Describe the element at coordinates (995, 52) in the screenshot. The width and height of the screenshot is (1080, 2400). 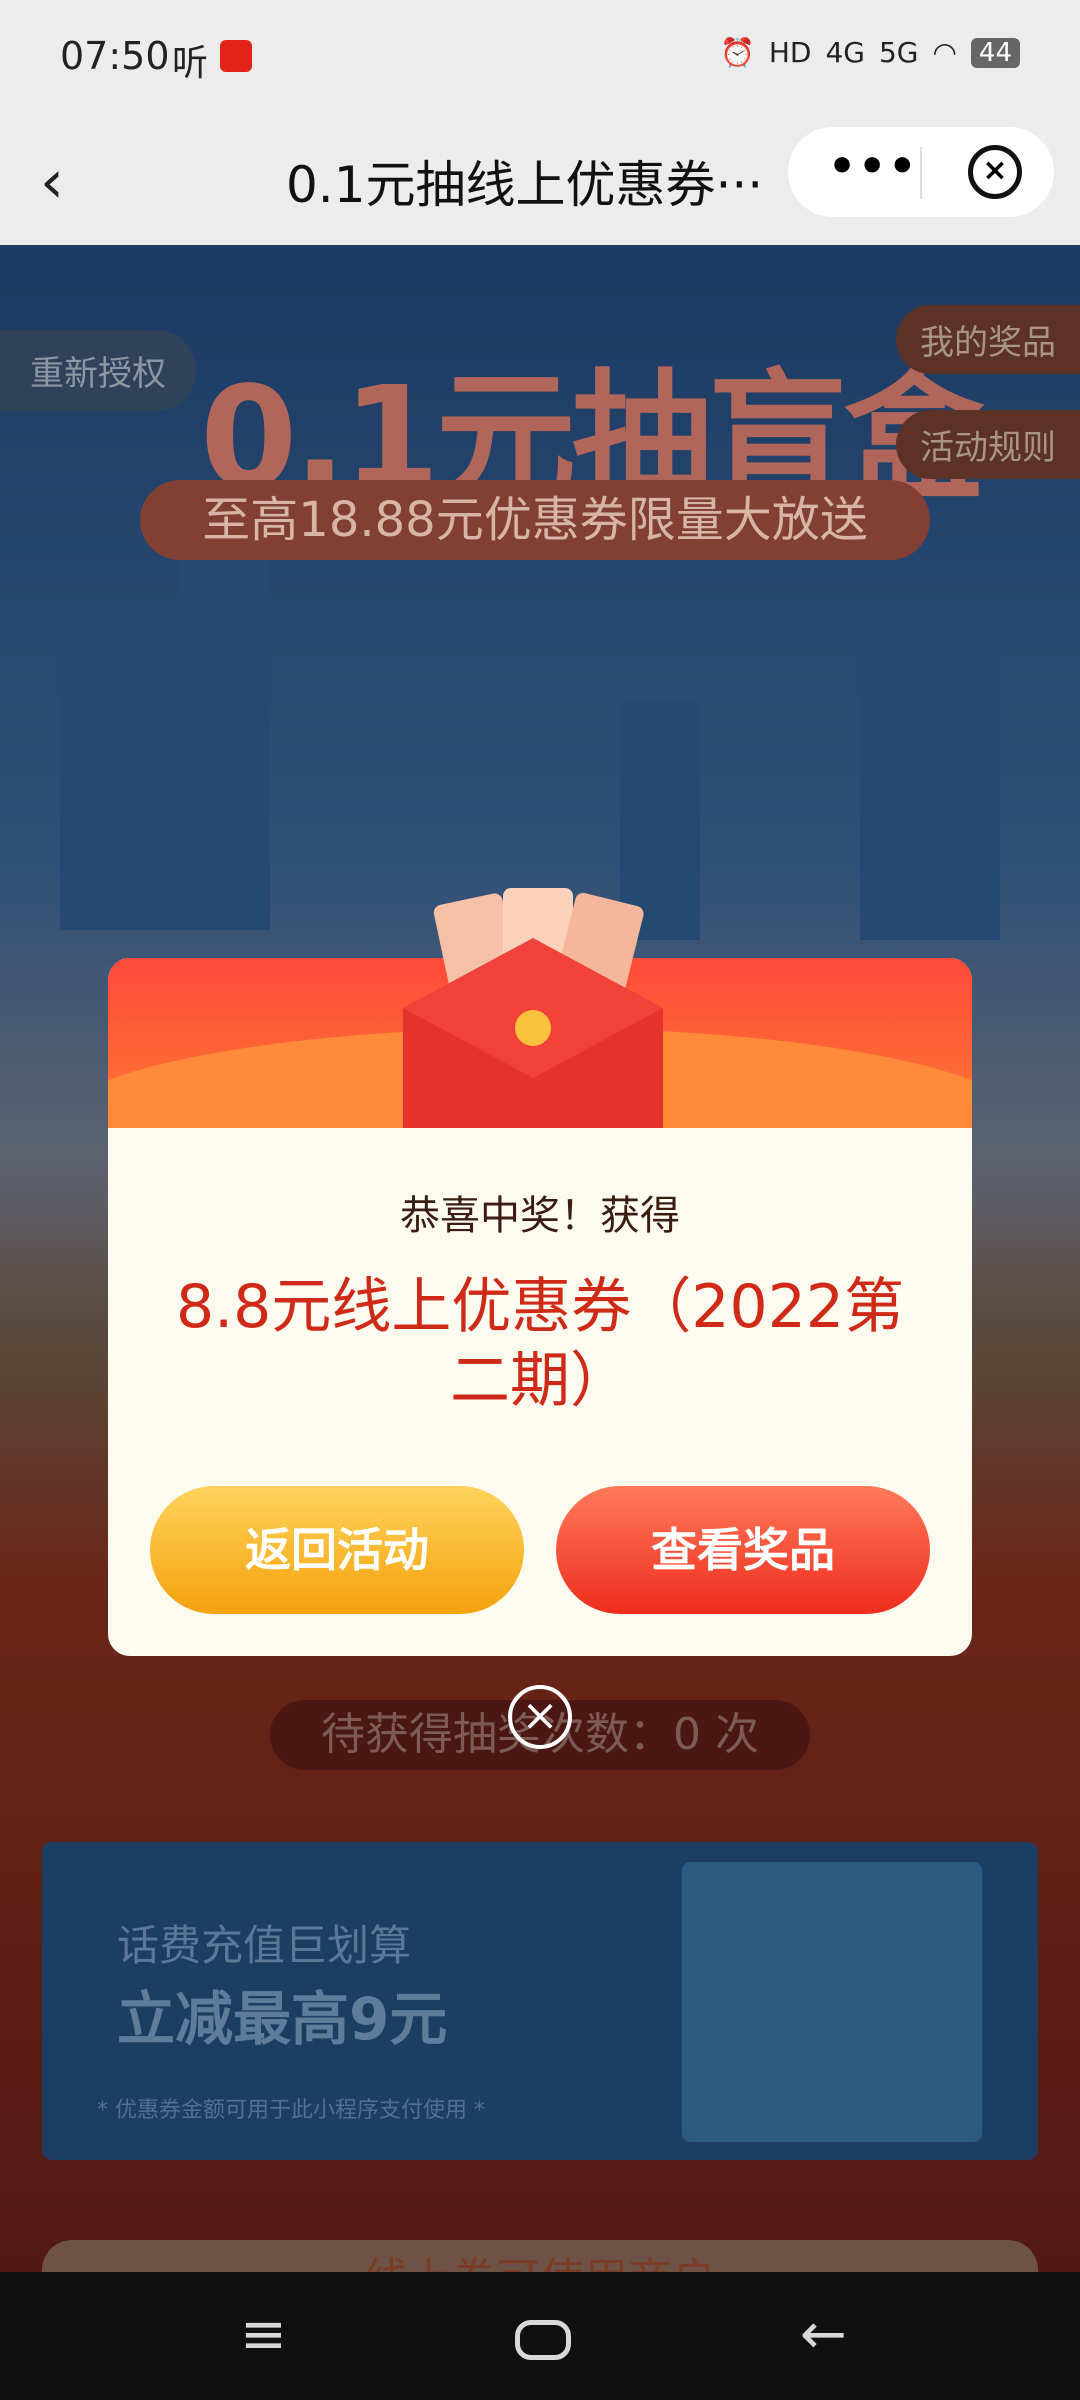
I see `battery-icon: 44` at that location.